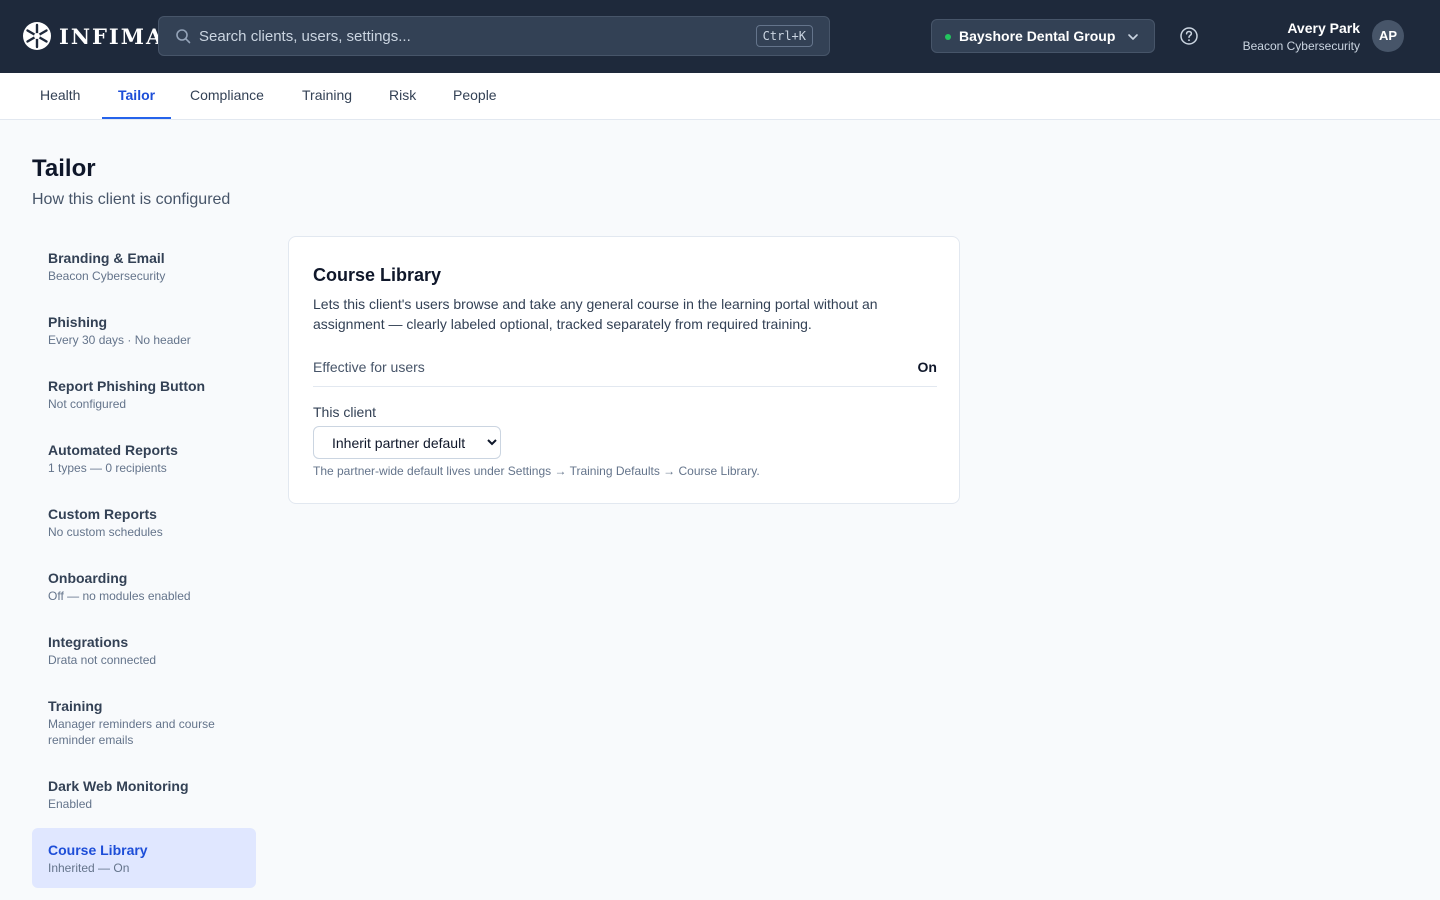 Image resolution: width=1440 pixels, height=900 pixels. Describe the element at coordinates (88, 642) in the screenshot. I see `sidebar-item-label: Integrations` at that location.